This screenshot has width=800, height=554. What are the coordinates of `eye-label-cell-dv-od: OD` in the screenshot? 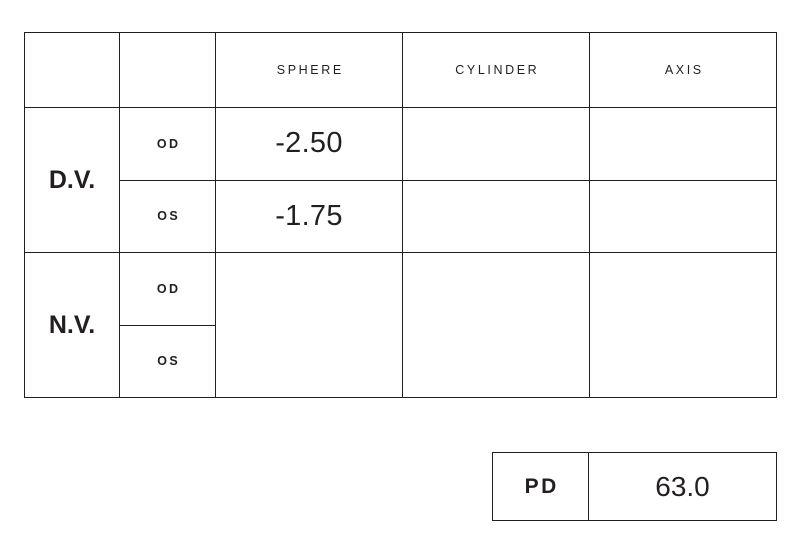 It's located at (167, 144).